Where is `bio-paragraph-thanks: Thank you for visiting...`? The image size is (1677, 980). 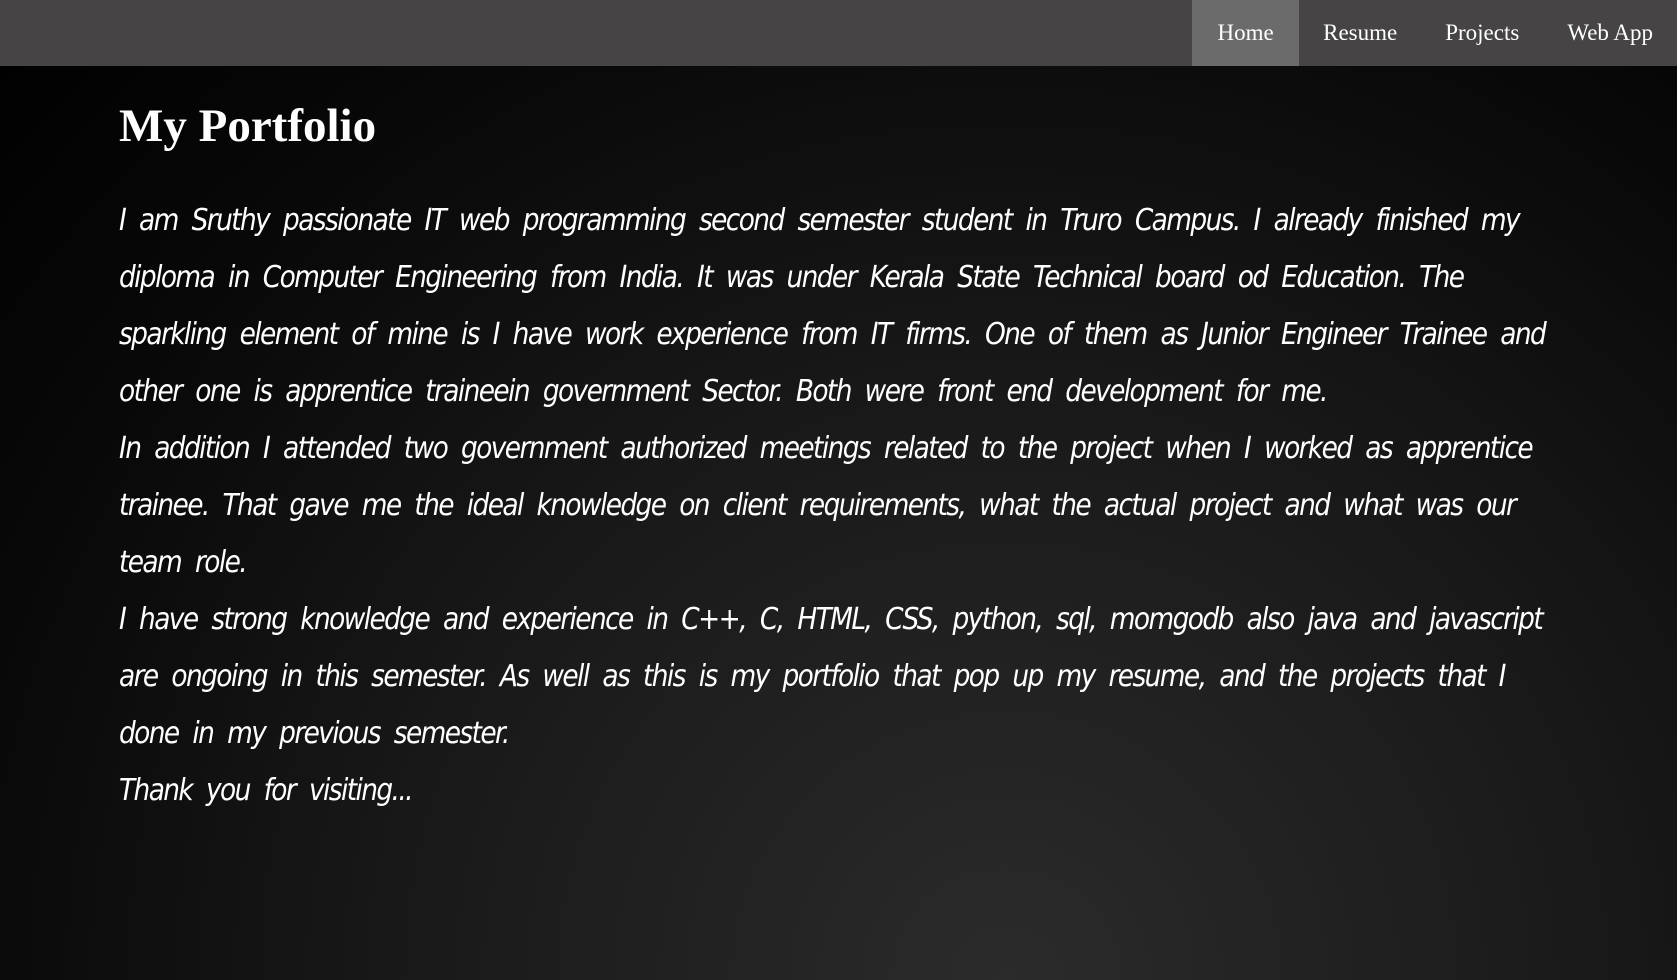
bio-paragraph-thanks: Thank you for visiting... is located at coordinates (266, 790).